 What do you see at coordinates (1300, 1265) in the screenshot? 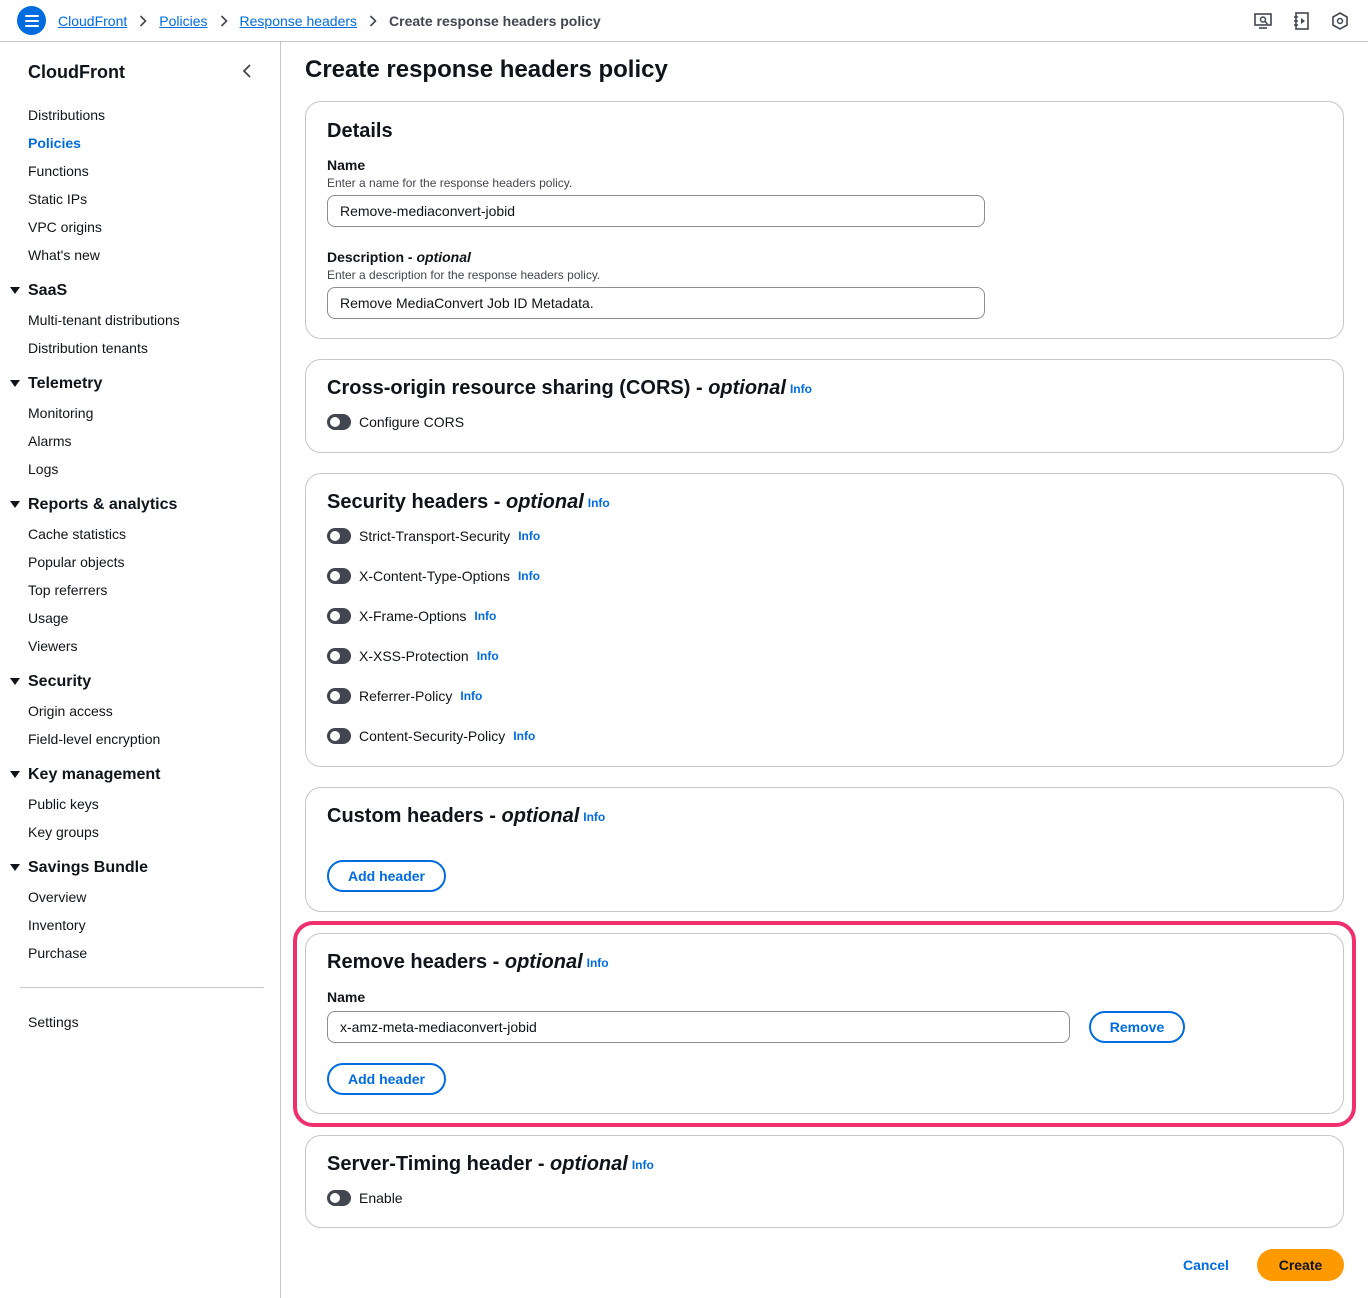
I see `create-button: Create` at bounding box center [1300, 1265].